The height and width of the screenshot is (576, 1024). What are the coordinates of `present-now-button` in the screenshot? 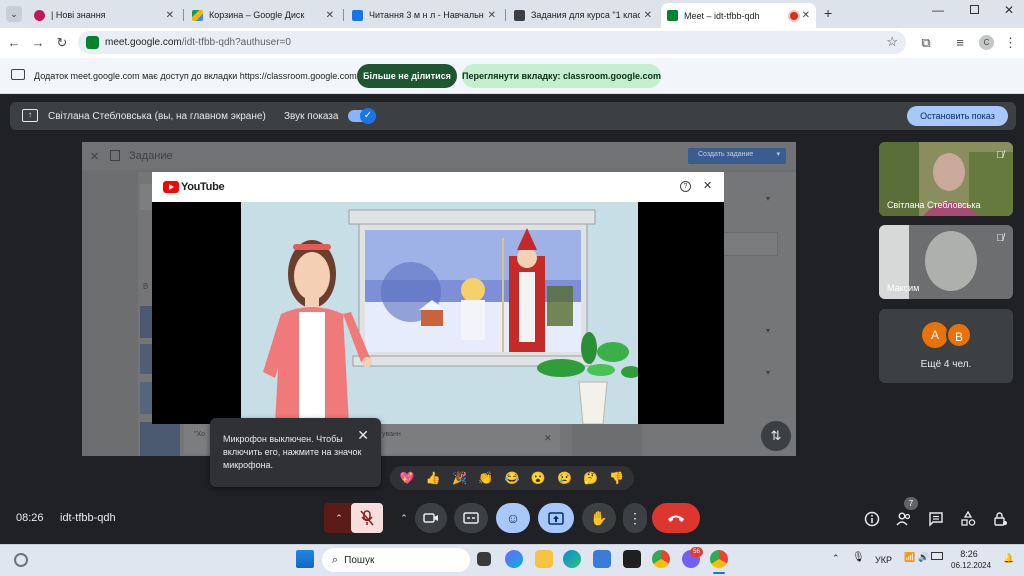 It's located at (556, 518).